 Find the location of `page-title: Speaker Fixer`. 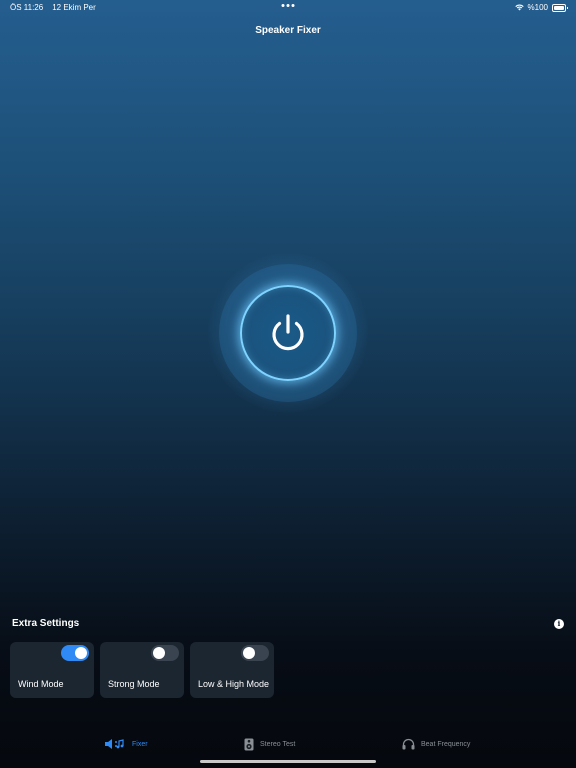

page-title: Speaker Fixer is located at coordinates (288, 30).